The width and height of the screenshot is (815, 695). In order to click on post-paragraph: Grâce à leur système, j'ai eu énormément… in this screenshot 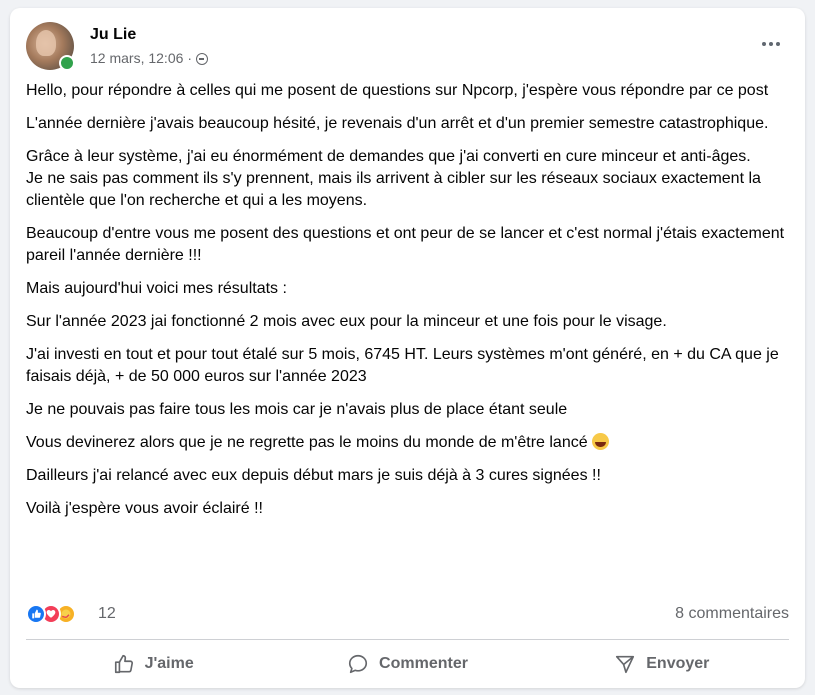, I will do `click(388, 156)`.